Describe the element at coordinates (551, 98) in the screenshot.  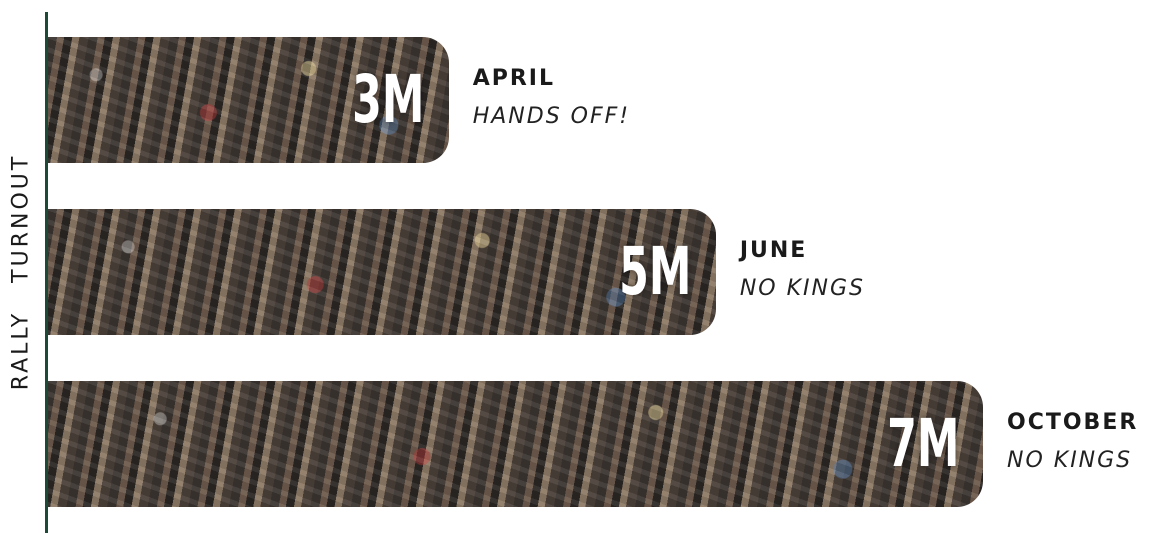
I see `bar-caption: APRIL HANDS OFF!` at that location.